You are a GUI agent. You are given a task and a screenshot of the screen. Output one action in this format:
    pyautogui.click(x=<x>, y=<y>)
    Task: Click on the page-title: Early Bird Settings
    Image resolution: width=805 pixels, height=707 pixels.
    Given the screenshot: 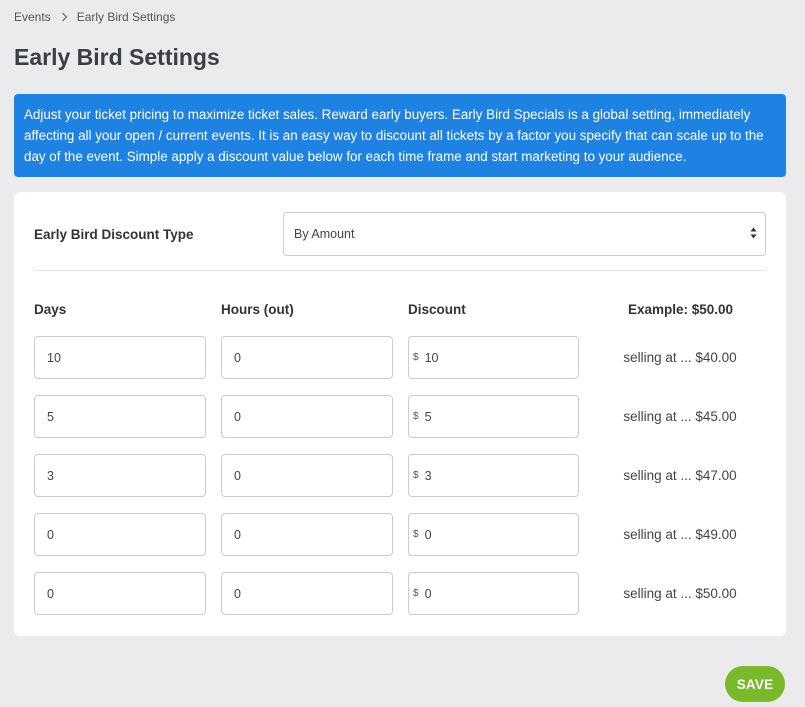 What is the action you would take?
    pyautogui.click(x=117, y=57)
    